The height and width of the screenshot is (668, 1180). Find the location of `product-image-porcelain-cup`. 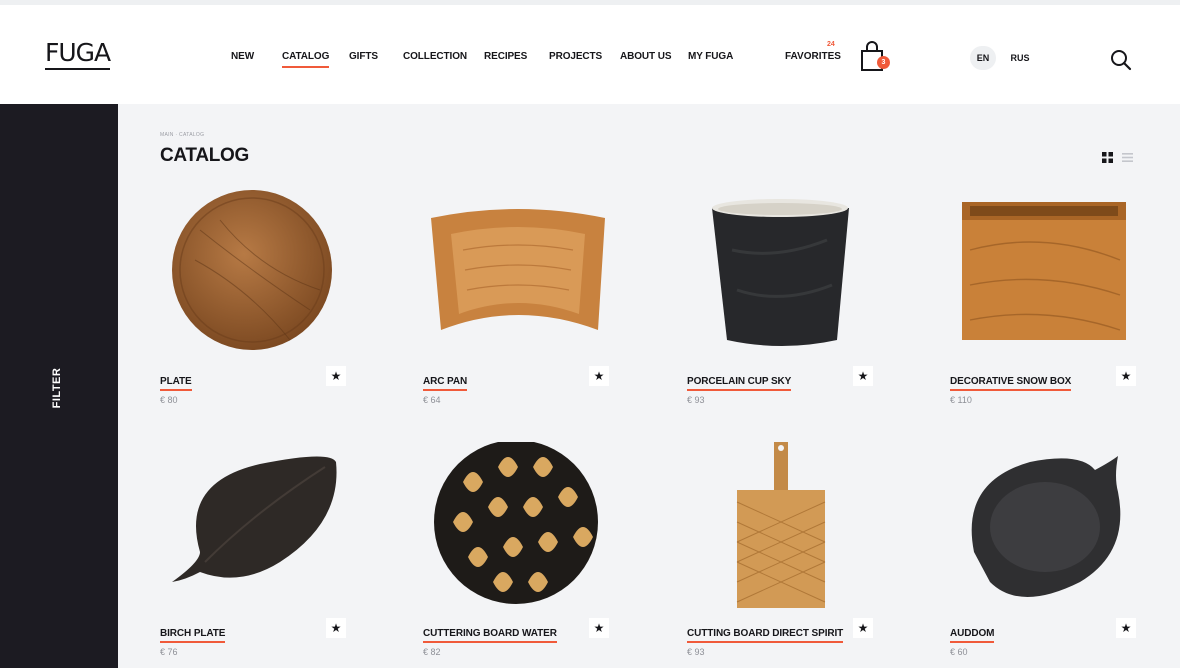

product-image-porcelain-cup is located at coordinates (780, 272).